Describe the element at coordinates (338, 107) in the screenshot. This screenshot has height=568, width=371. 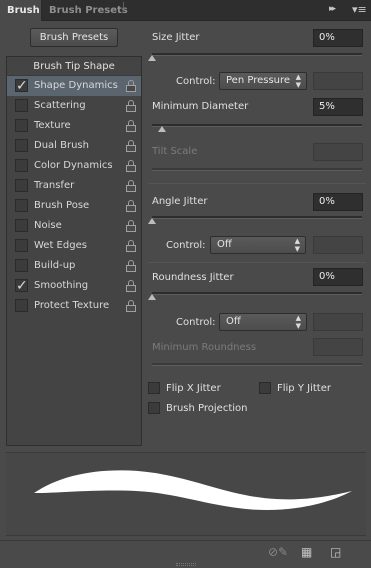
I see `minimum-diameter-value: 5%` at that location.